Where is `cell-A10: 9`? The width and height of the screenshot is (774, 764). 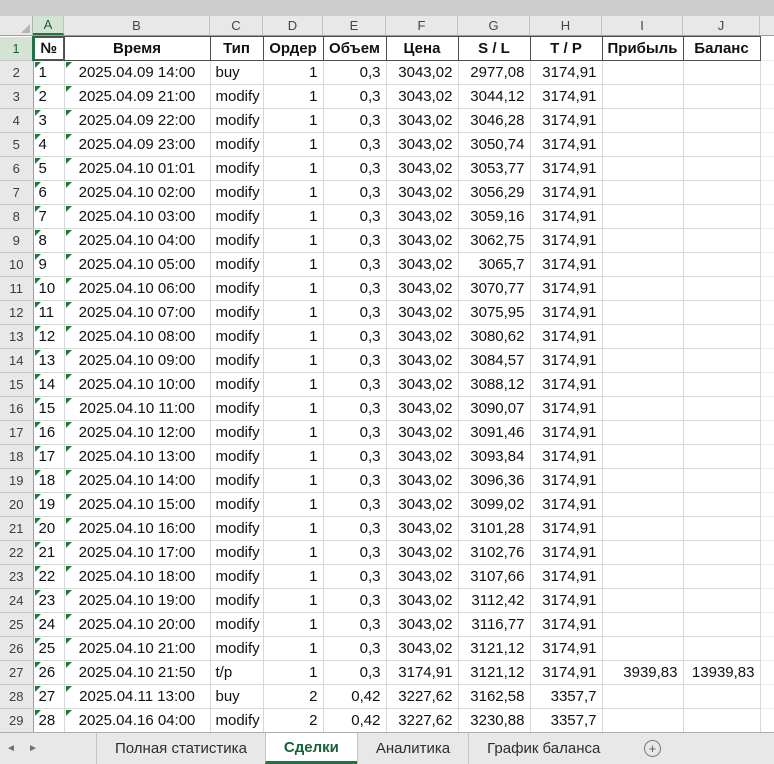 cell-A10: 9 is located at coordinates (49, 264).